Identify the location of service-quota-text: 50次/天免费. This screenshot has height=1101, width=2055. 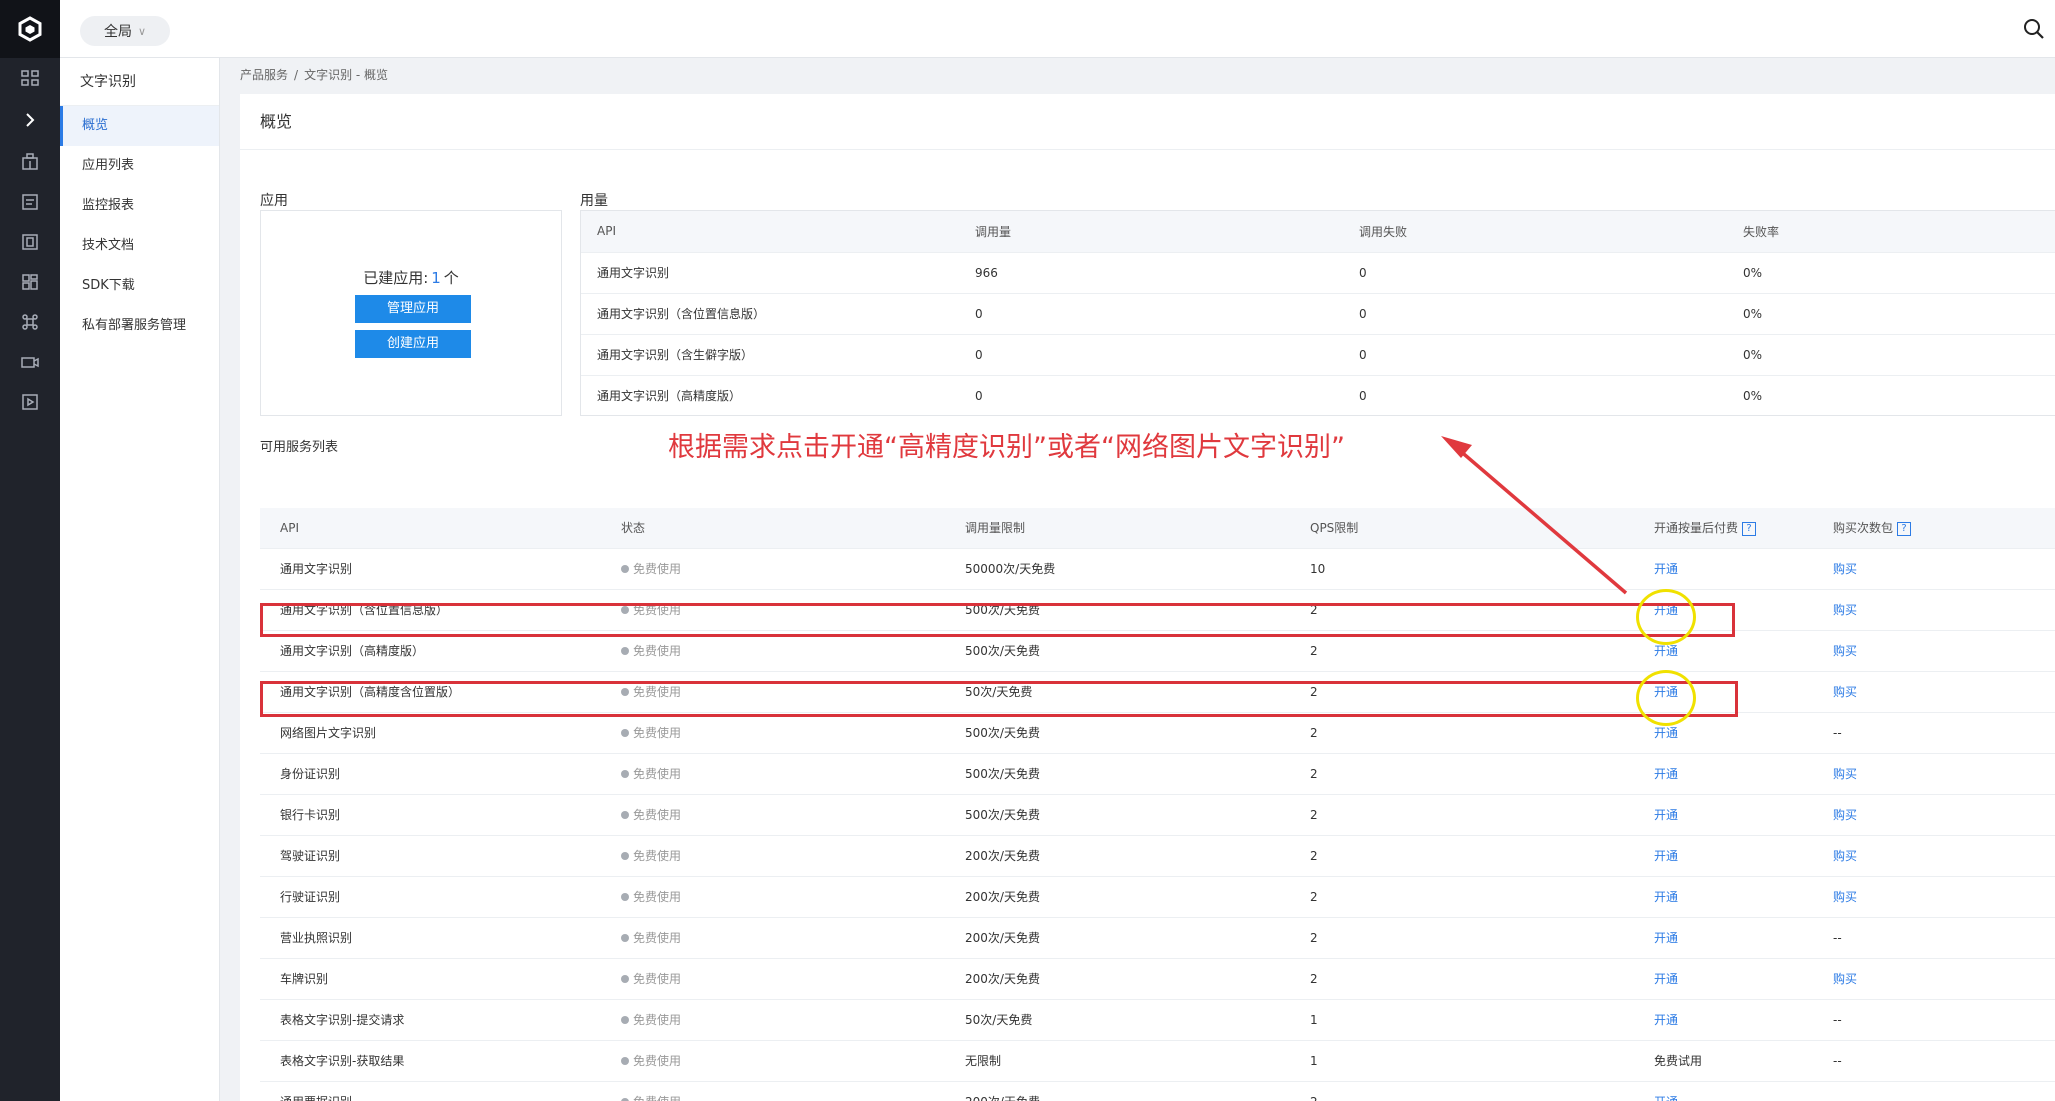
(999, 1020).